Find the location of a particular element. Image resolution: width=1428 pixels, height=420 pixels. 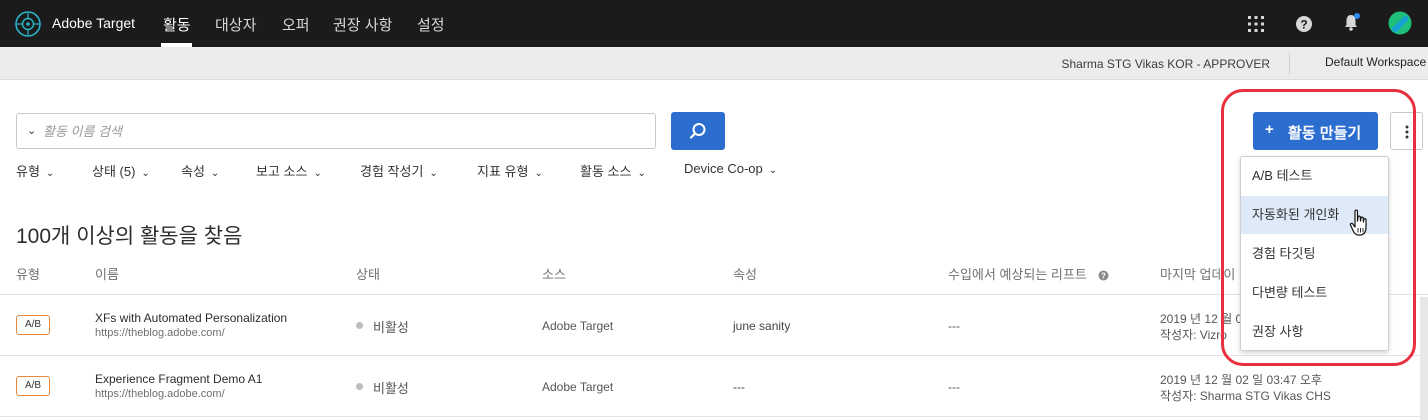

column-header-property: 속성 is located at coordinates (745, 273).